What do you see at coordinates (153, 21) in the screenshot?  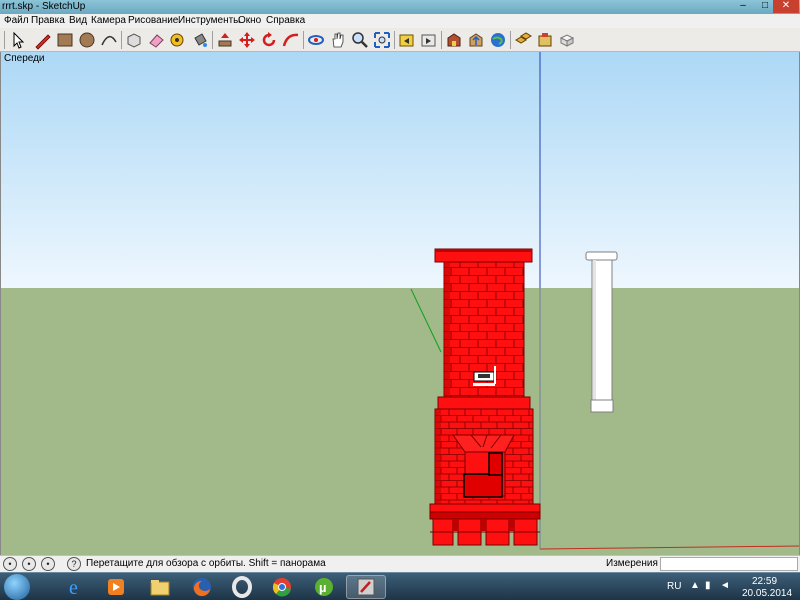 I see `menu-draw: Рисование` at bounding box center [153, 21].